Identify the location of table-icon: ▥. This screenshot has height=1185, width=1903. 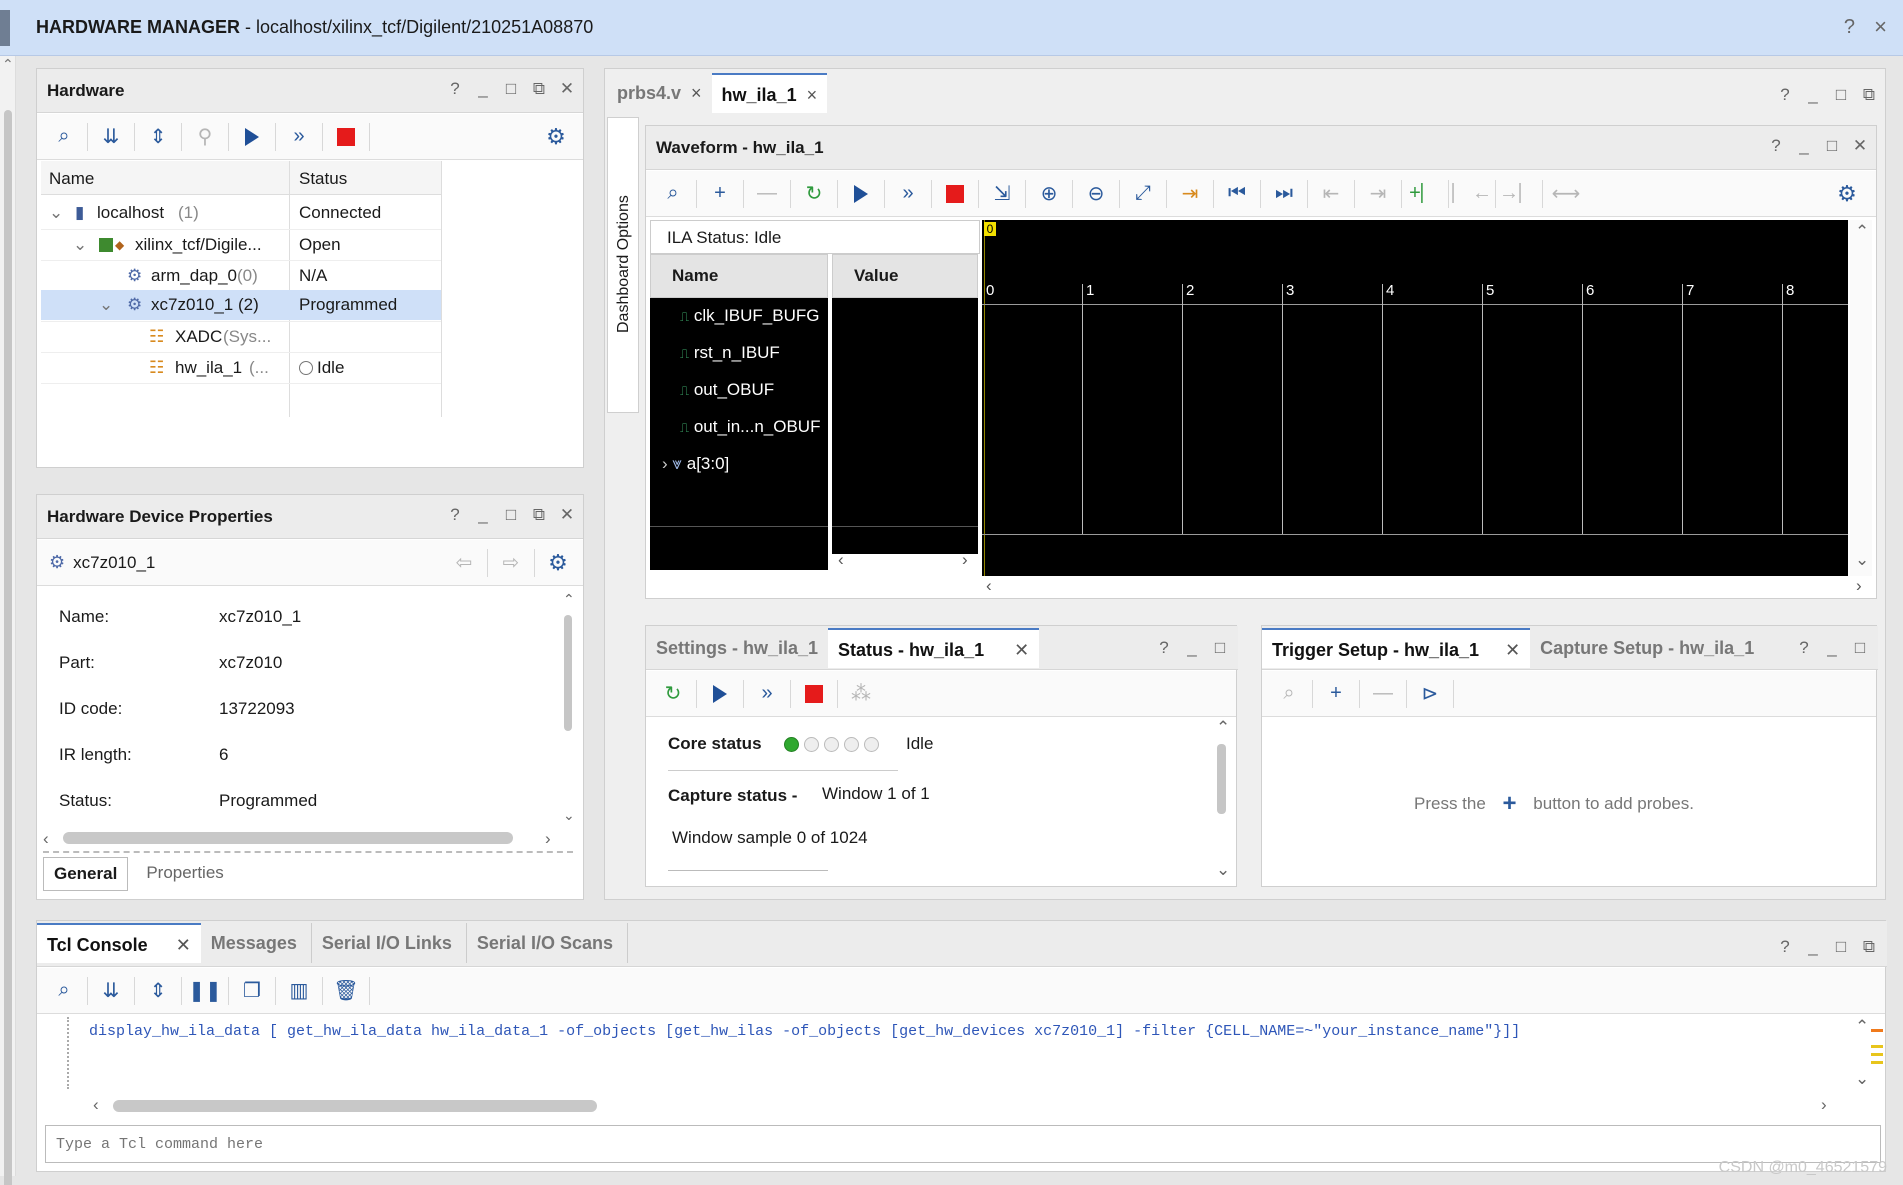
(299, 991).